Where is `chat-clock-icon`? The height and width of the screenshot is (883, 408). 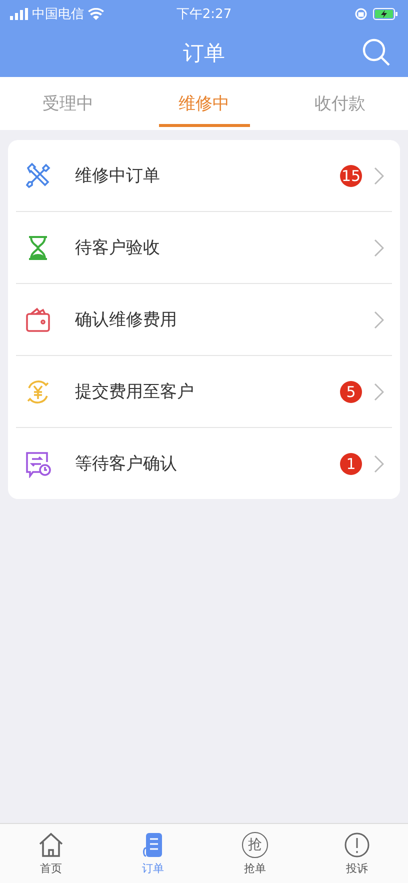
chat-clock-icon is located at coordinates (38, 464).